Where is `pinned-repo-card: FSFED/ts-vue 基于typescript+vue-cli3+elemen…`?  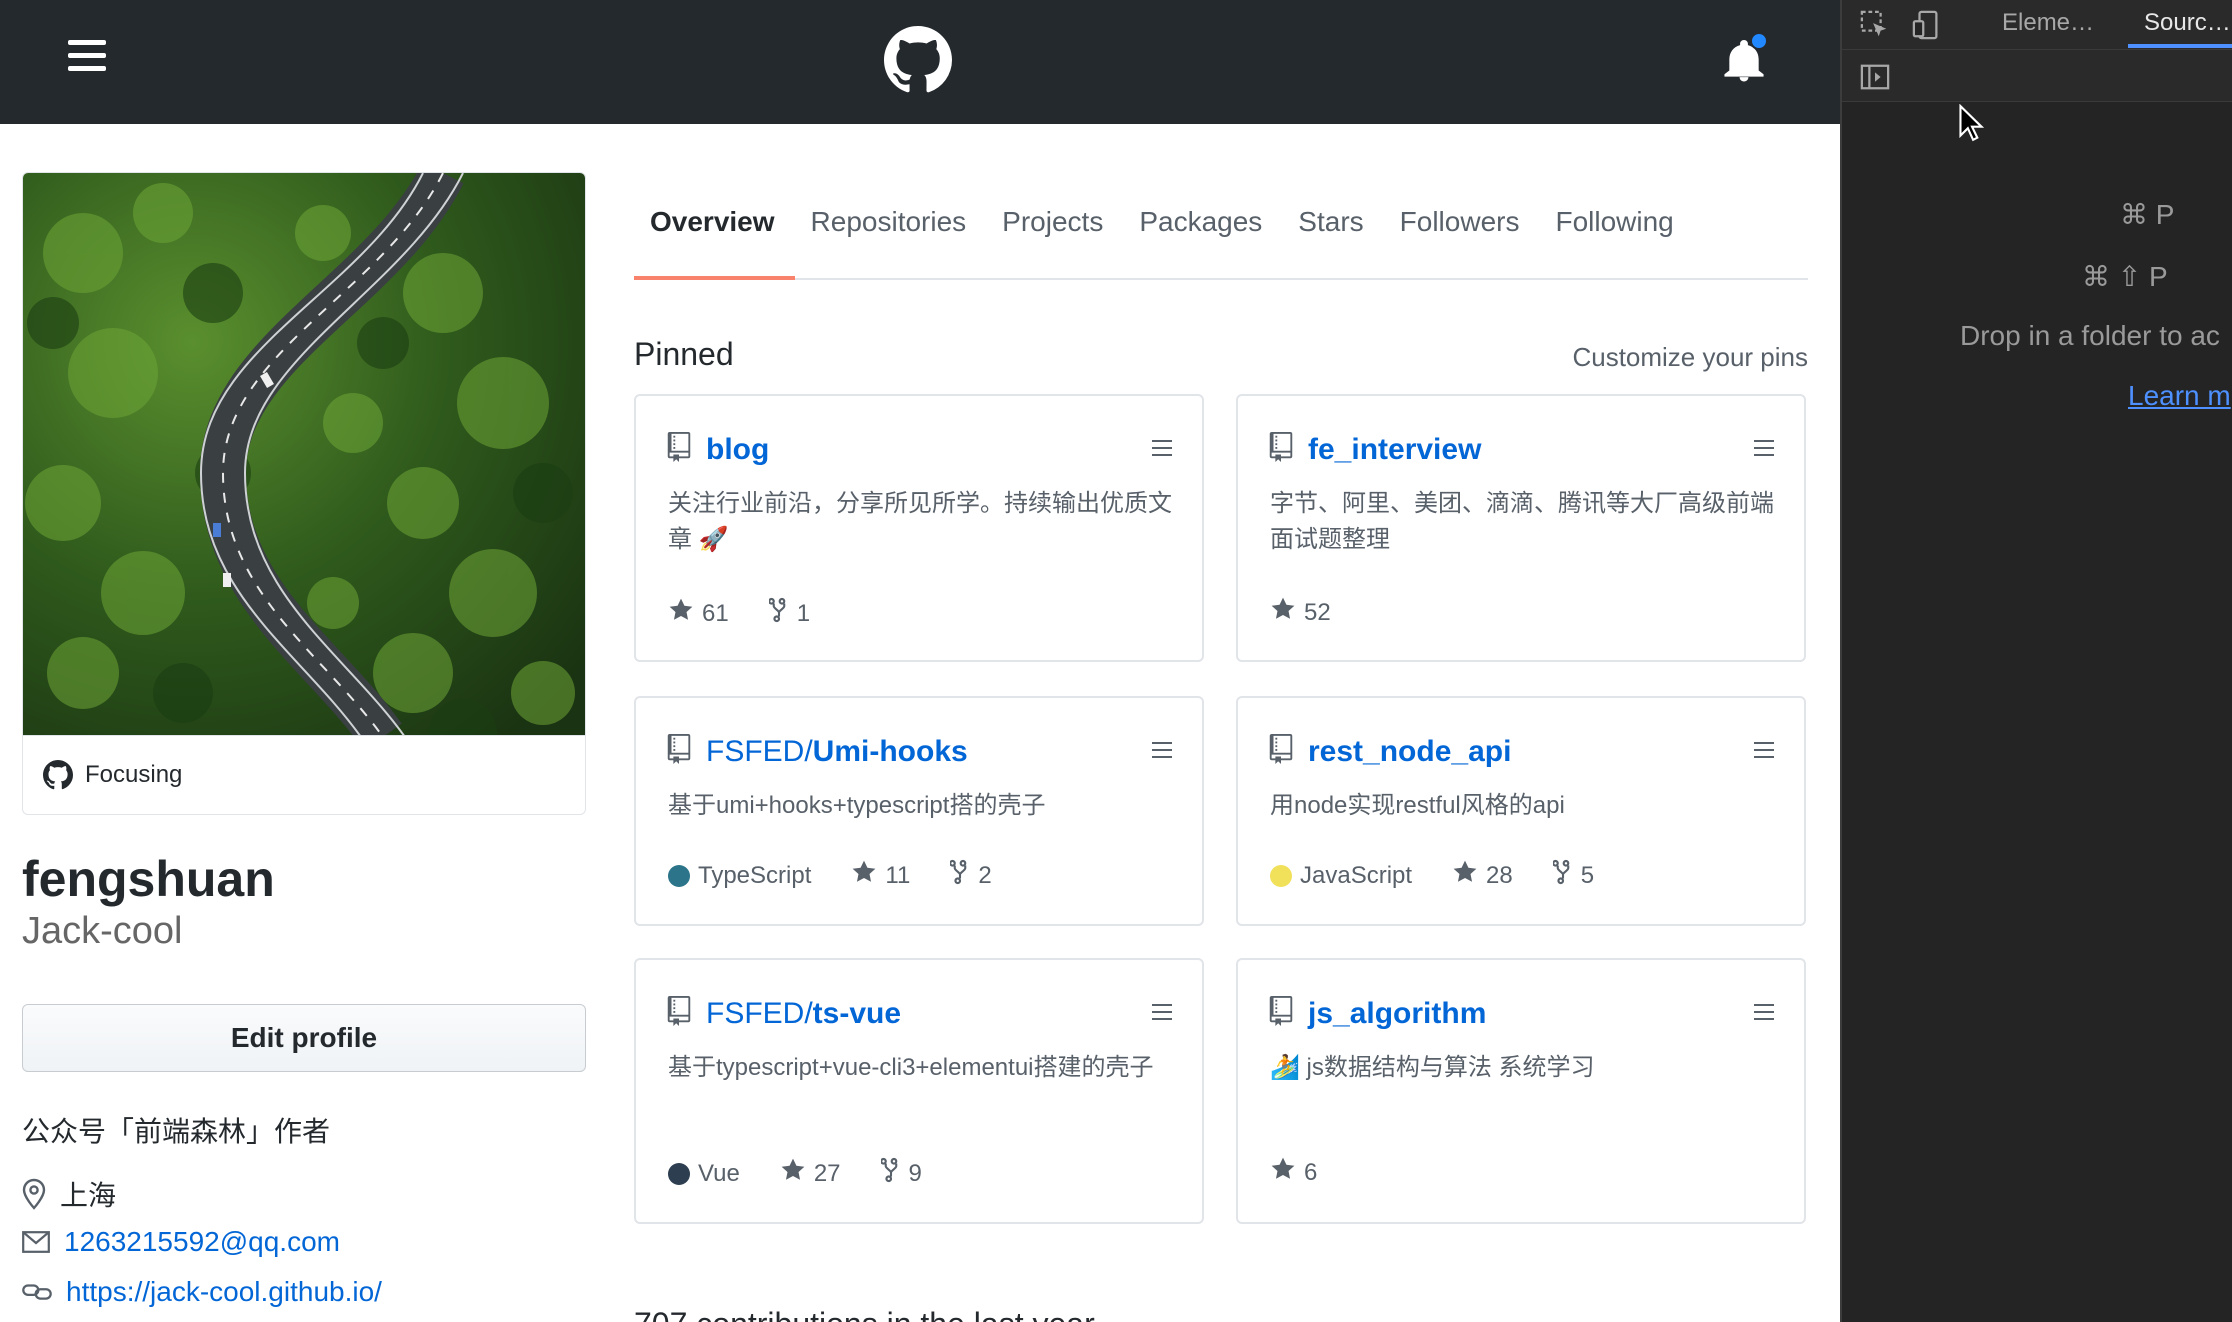 pinned-repo-card: FSFED/ts-vue 基于typescript+vue-cli3+elemen… is located at coordinates (919, 1091).